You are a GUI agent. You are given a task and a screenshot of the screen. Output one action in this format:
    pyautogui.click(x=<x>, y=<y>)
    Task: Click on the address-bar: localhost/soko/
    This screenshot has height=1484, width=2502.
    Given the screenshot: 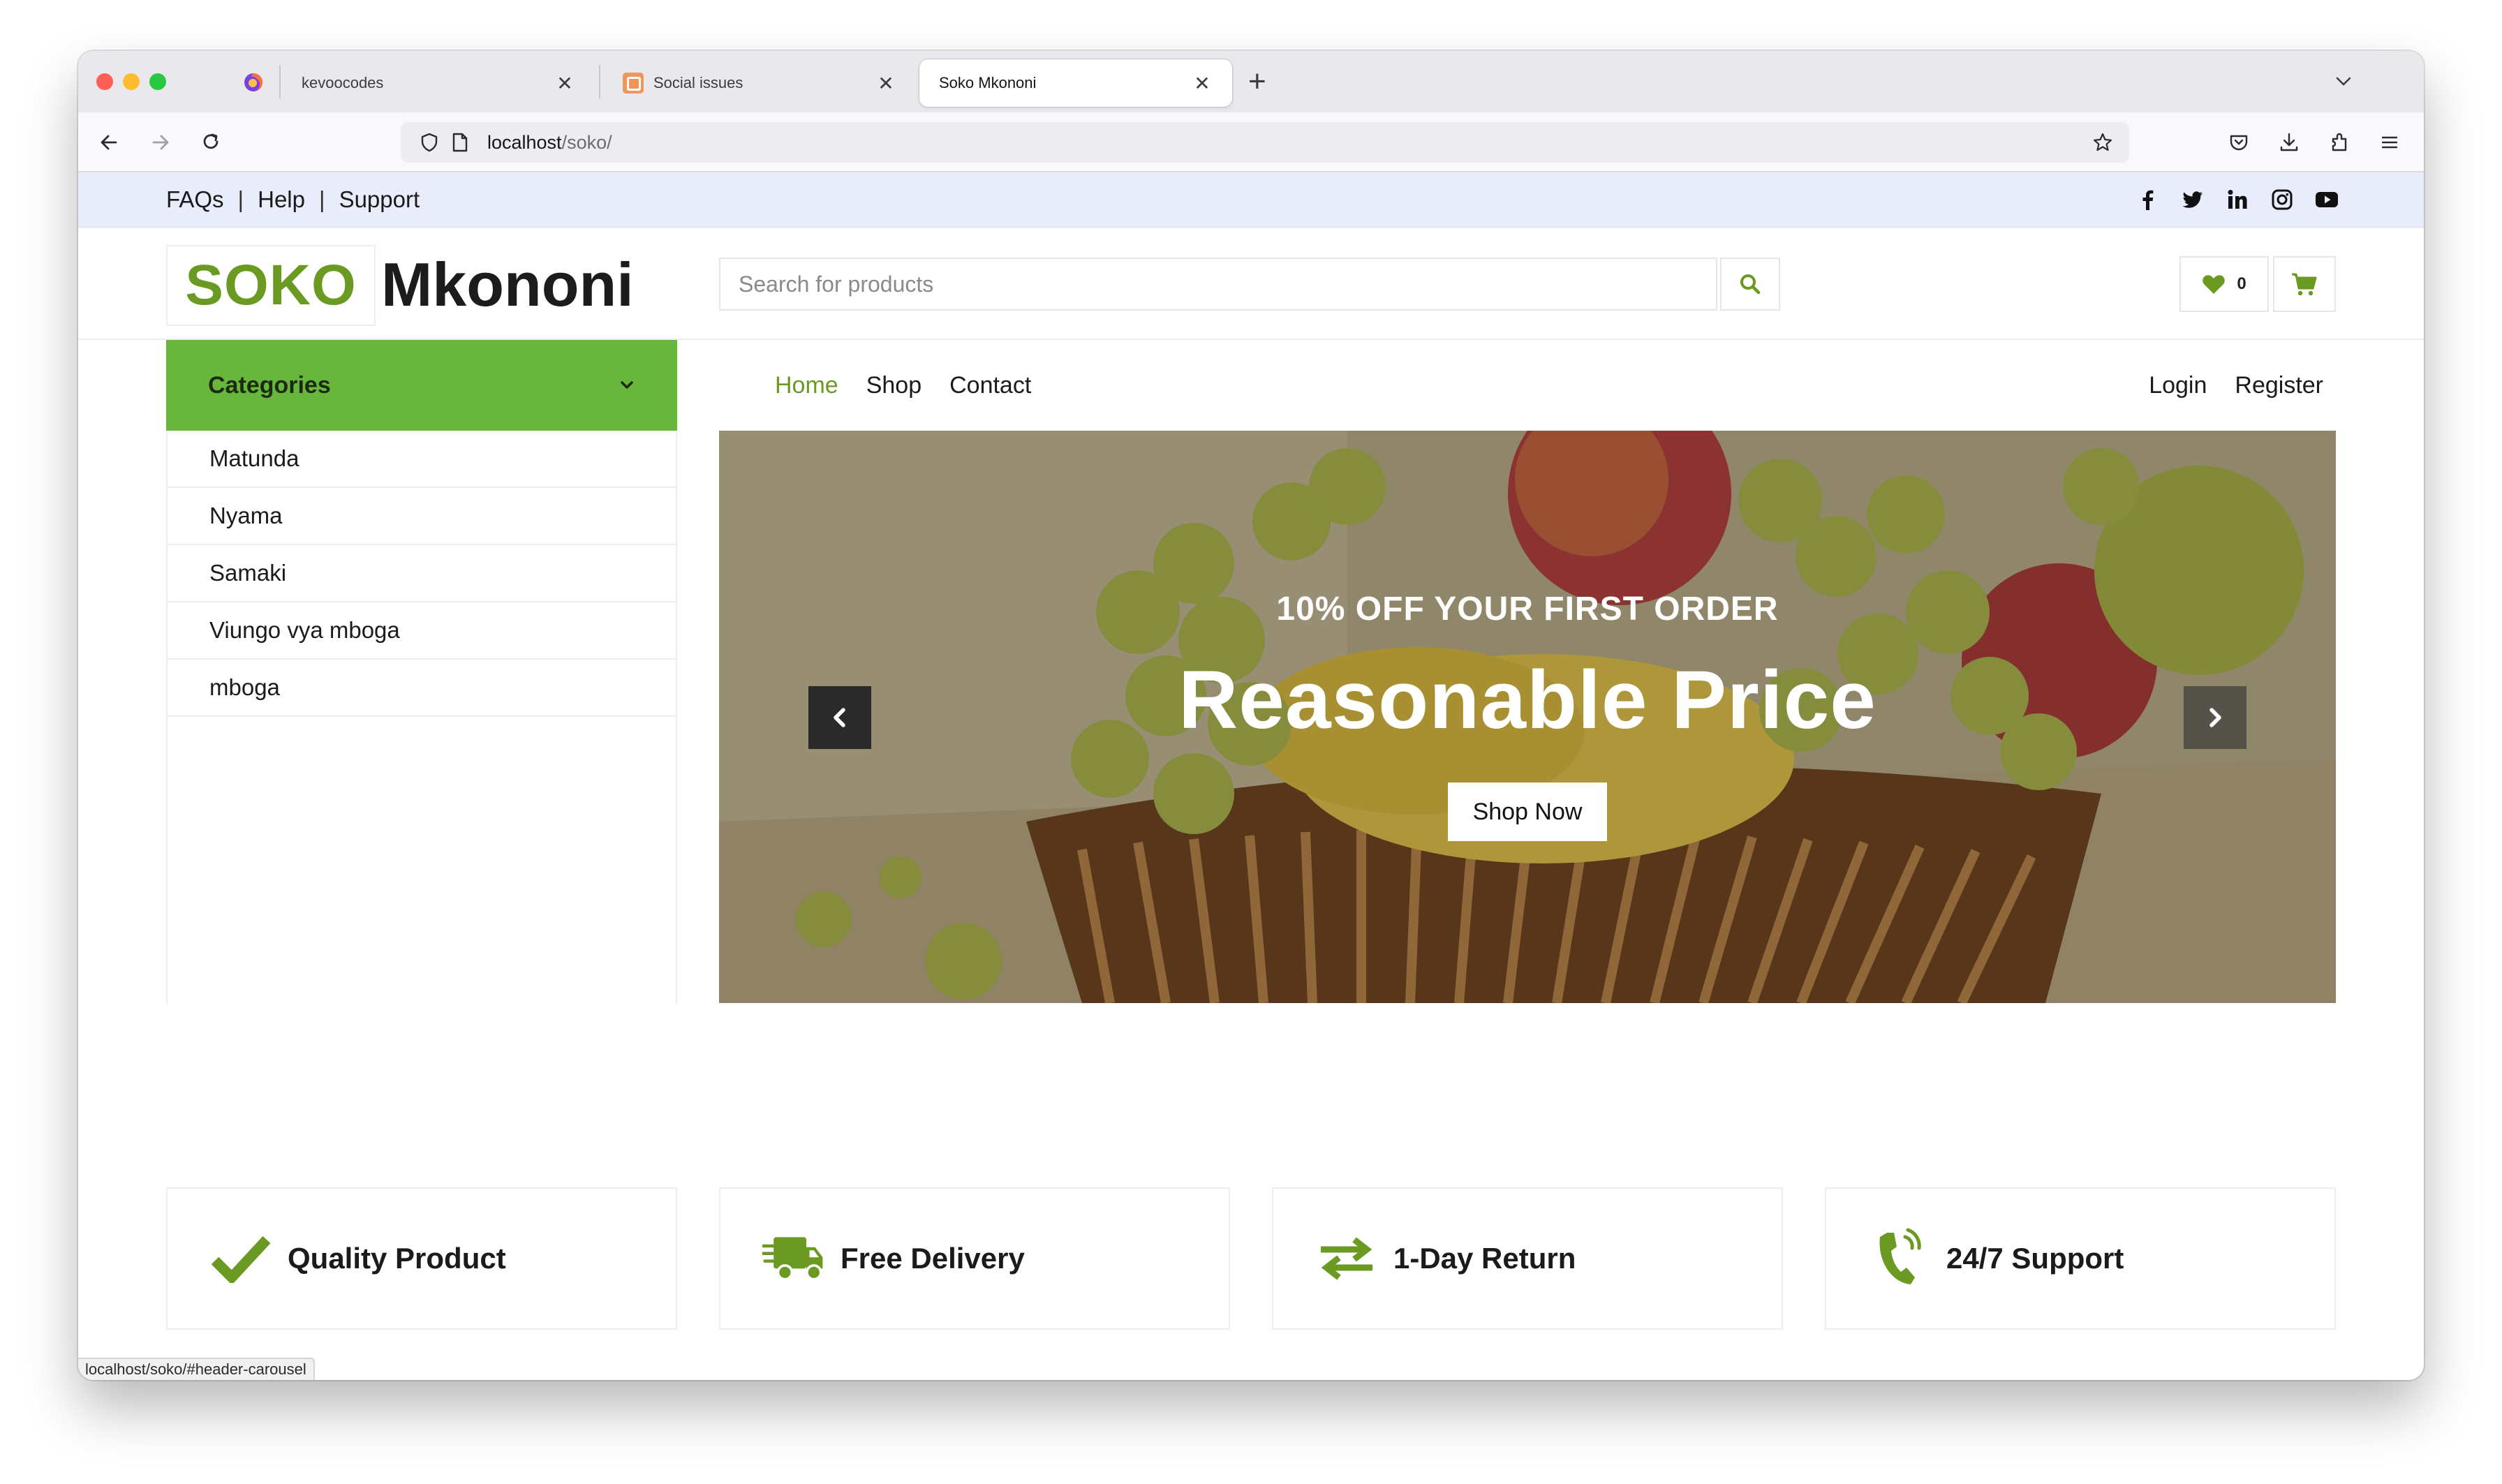 What is the action you would take?
    pyautogui.click(x=1265, y=142)
    